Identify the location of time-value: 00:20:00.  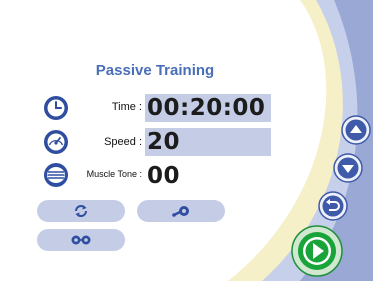
(208, 108).